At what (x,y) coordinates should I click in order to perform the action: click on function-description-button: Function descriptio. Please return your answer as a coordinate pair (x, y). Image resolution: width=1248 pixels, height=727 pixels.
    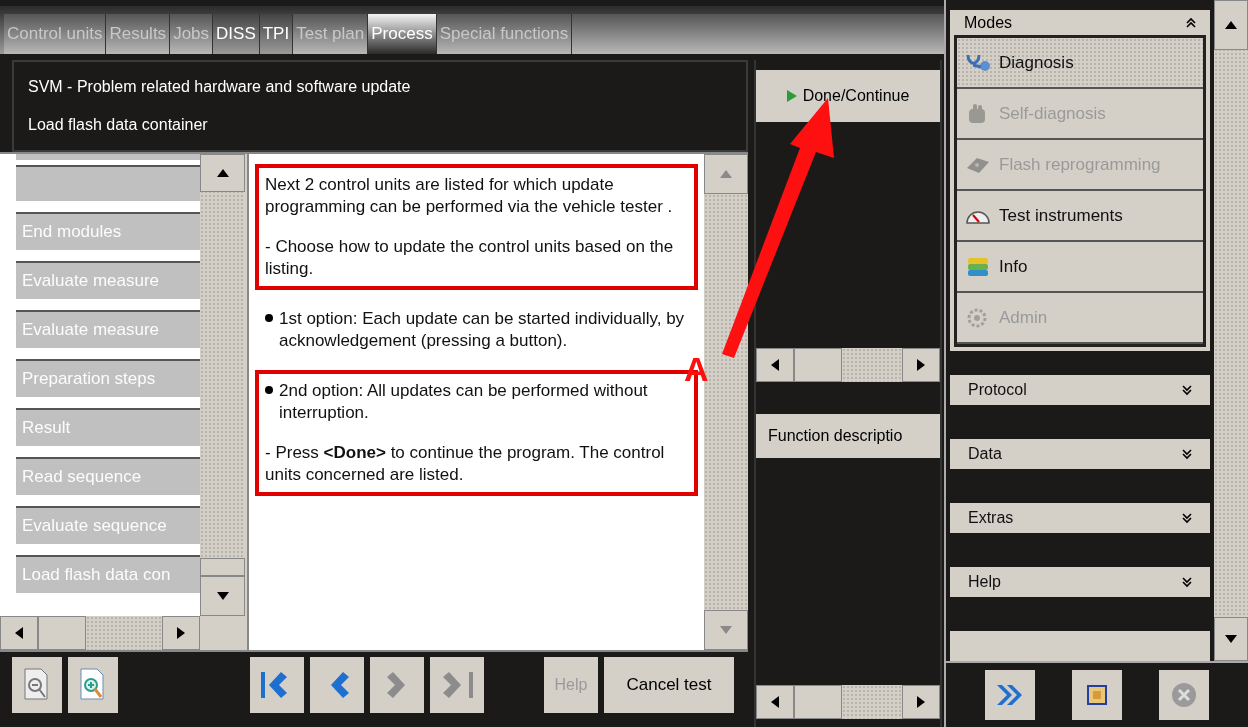
    Looking at the image, I should click on (848, 436).